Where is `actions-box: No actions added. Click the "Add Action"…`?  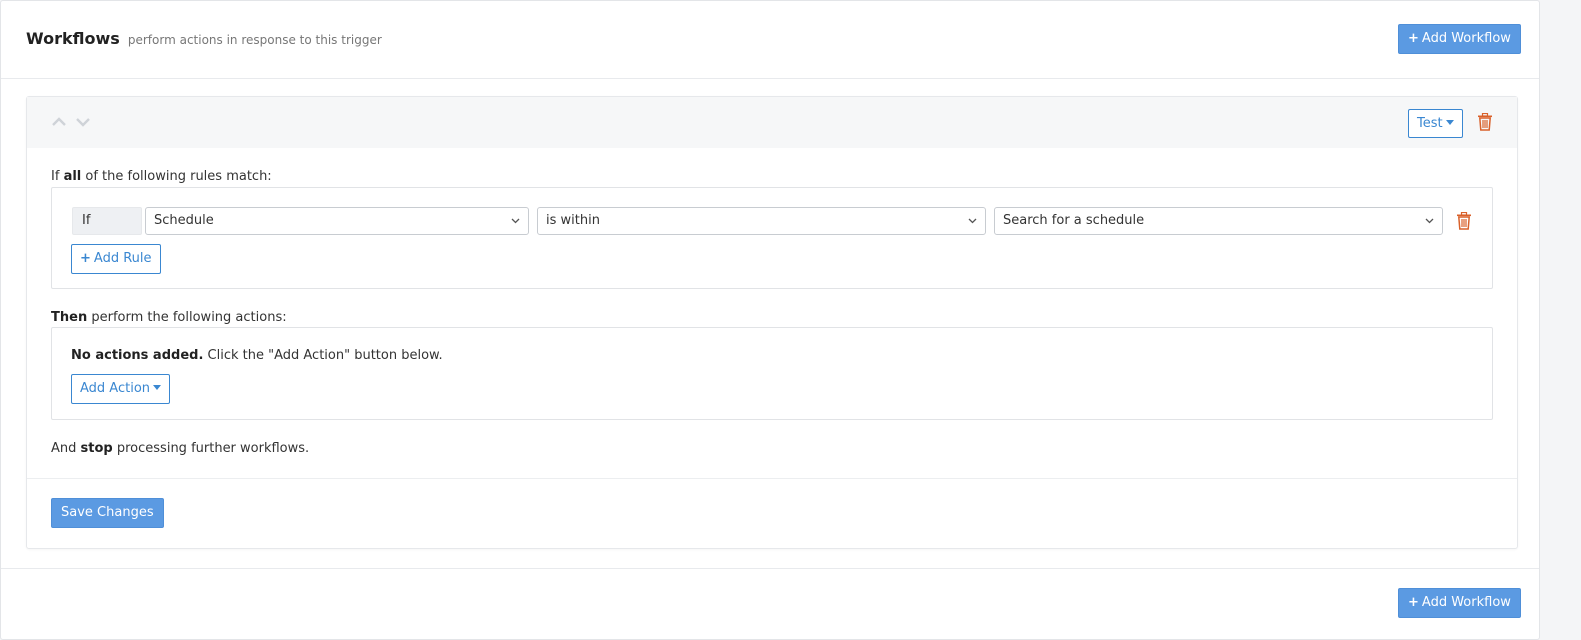
actions-box: No actions added. Click the "Add Action"… is located at coordinates (772, 373).